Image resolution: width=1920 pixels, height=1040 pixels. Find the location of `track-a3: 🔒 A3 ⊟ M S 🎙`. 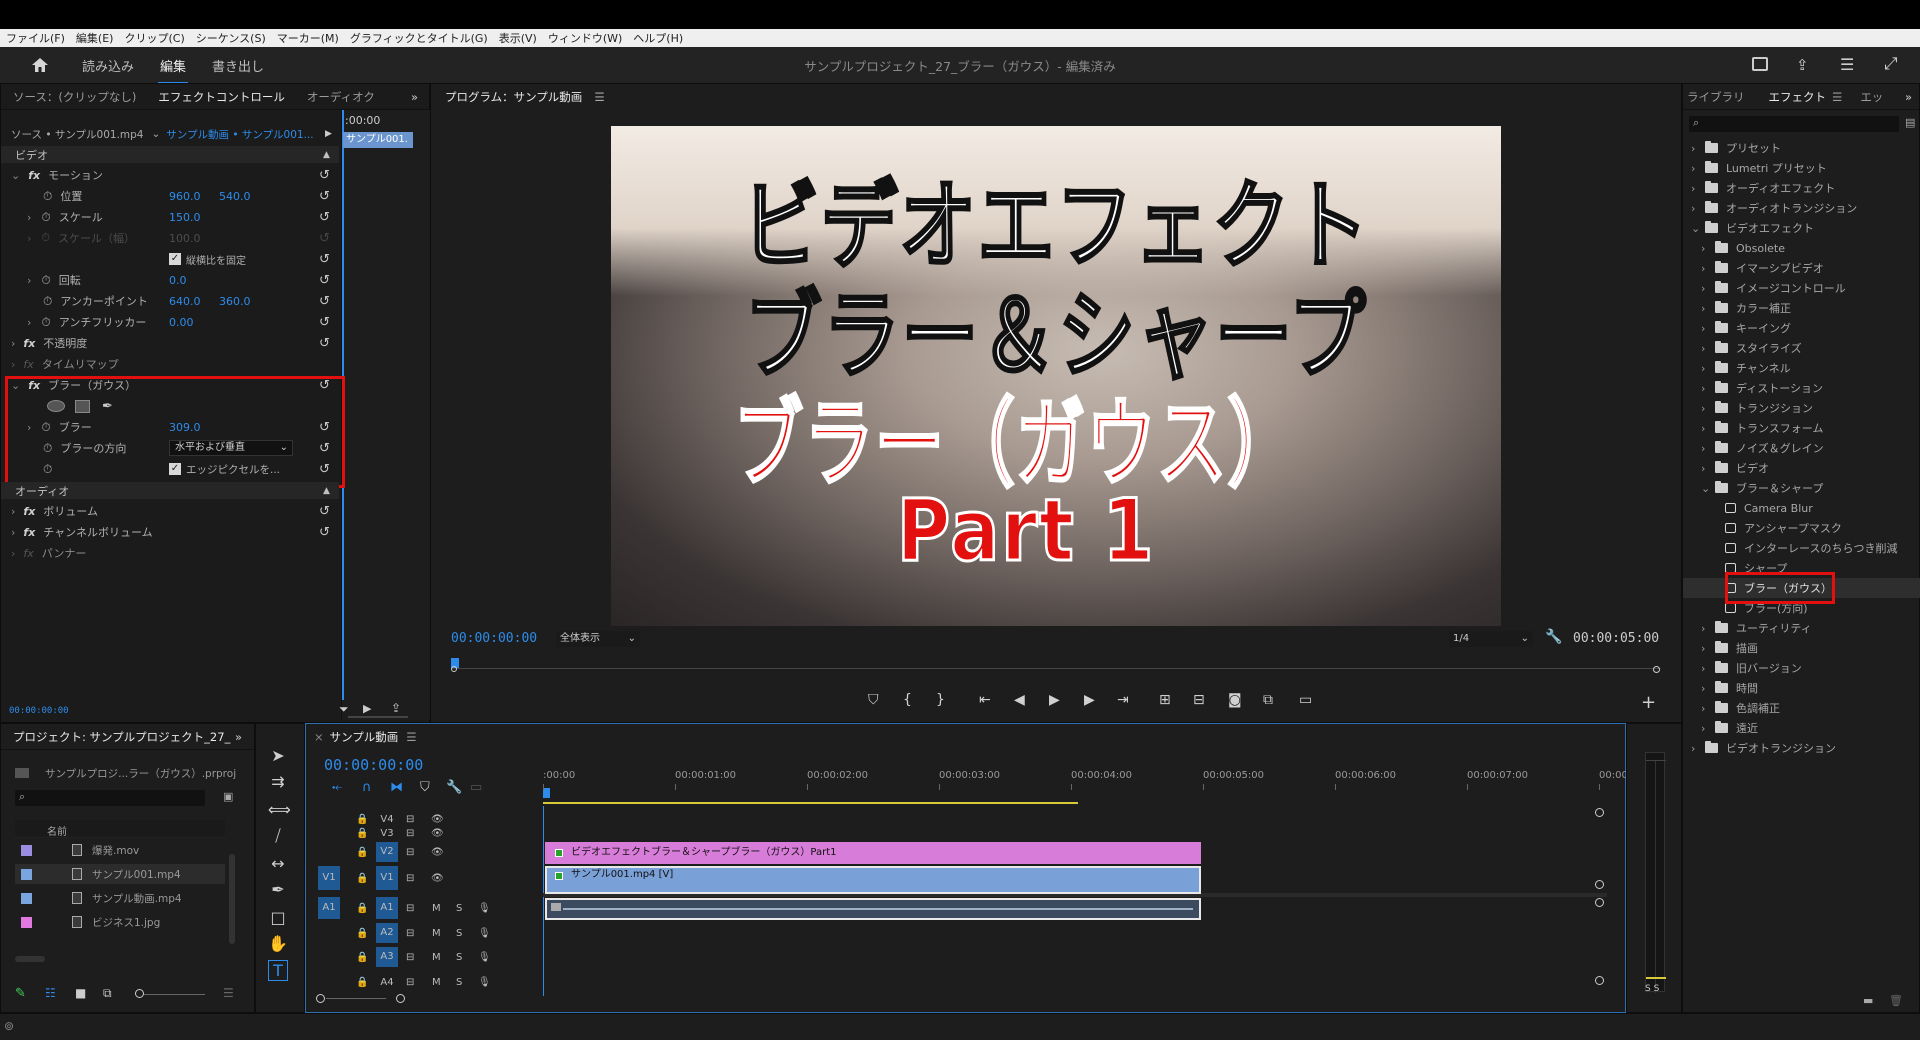

track-a3: 🔒 A3 ⊟ M S 🎙 is located at coordinates (421, 957).